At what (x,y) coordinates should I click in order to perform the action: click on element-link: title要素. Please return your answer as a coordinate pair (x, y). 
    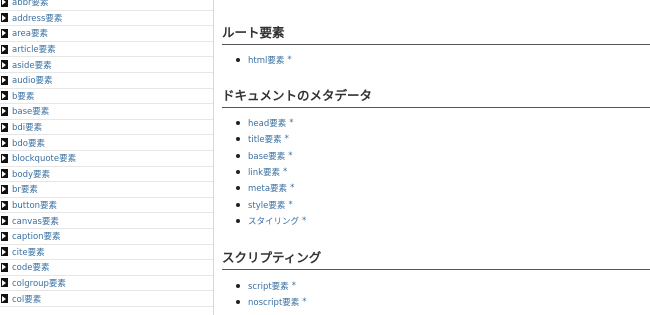
    Looking at the image, I should click on (265, 139).